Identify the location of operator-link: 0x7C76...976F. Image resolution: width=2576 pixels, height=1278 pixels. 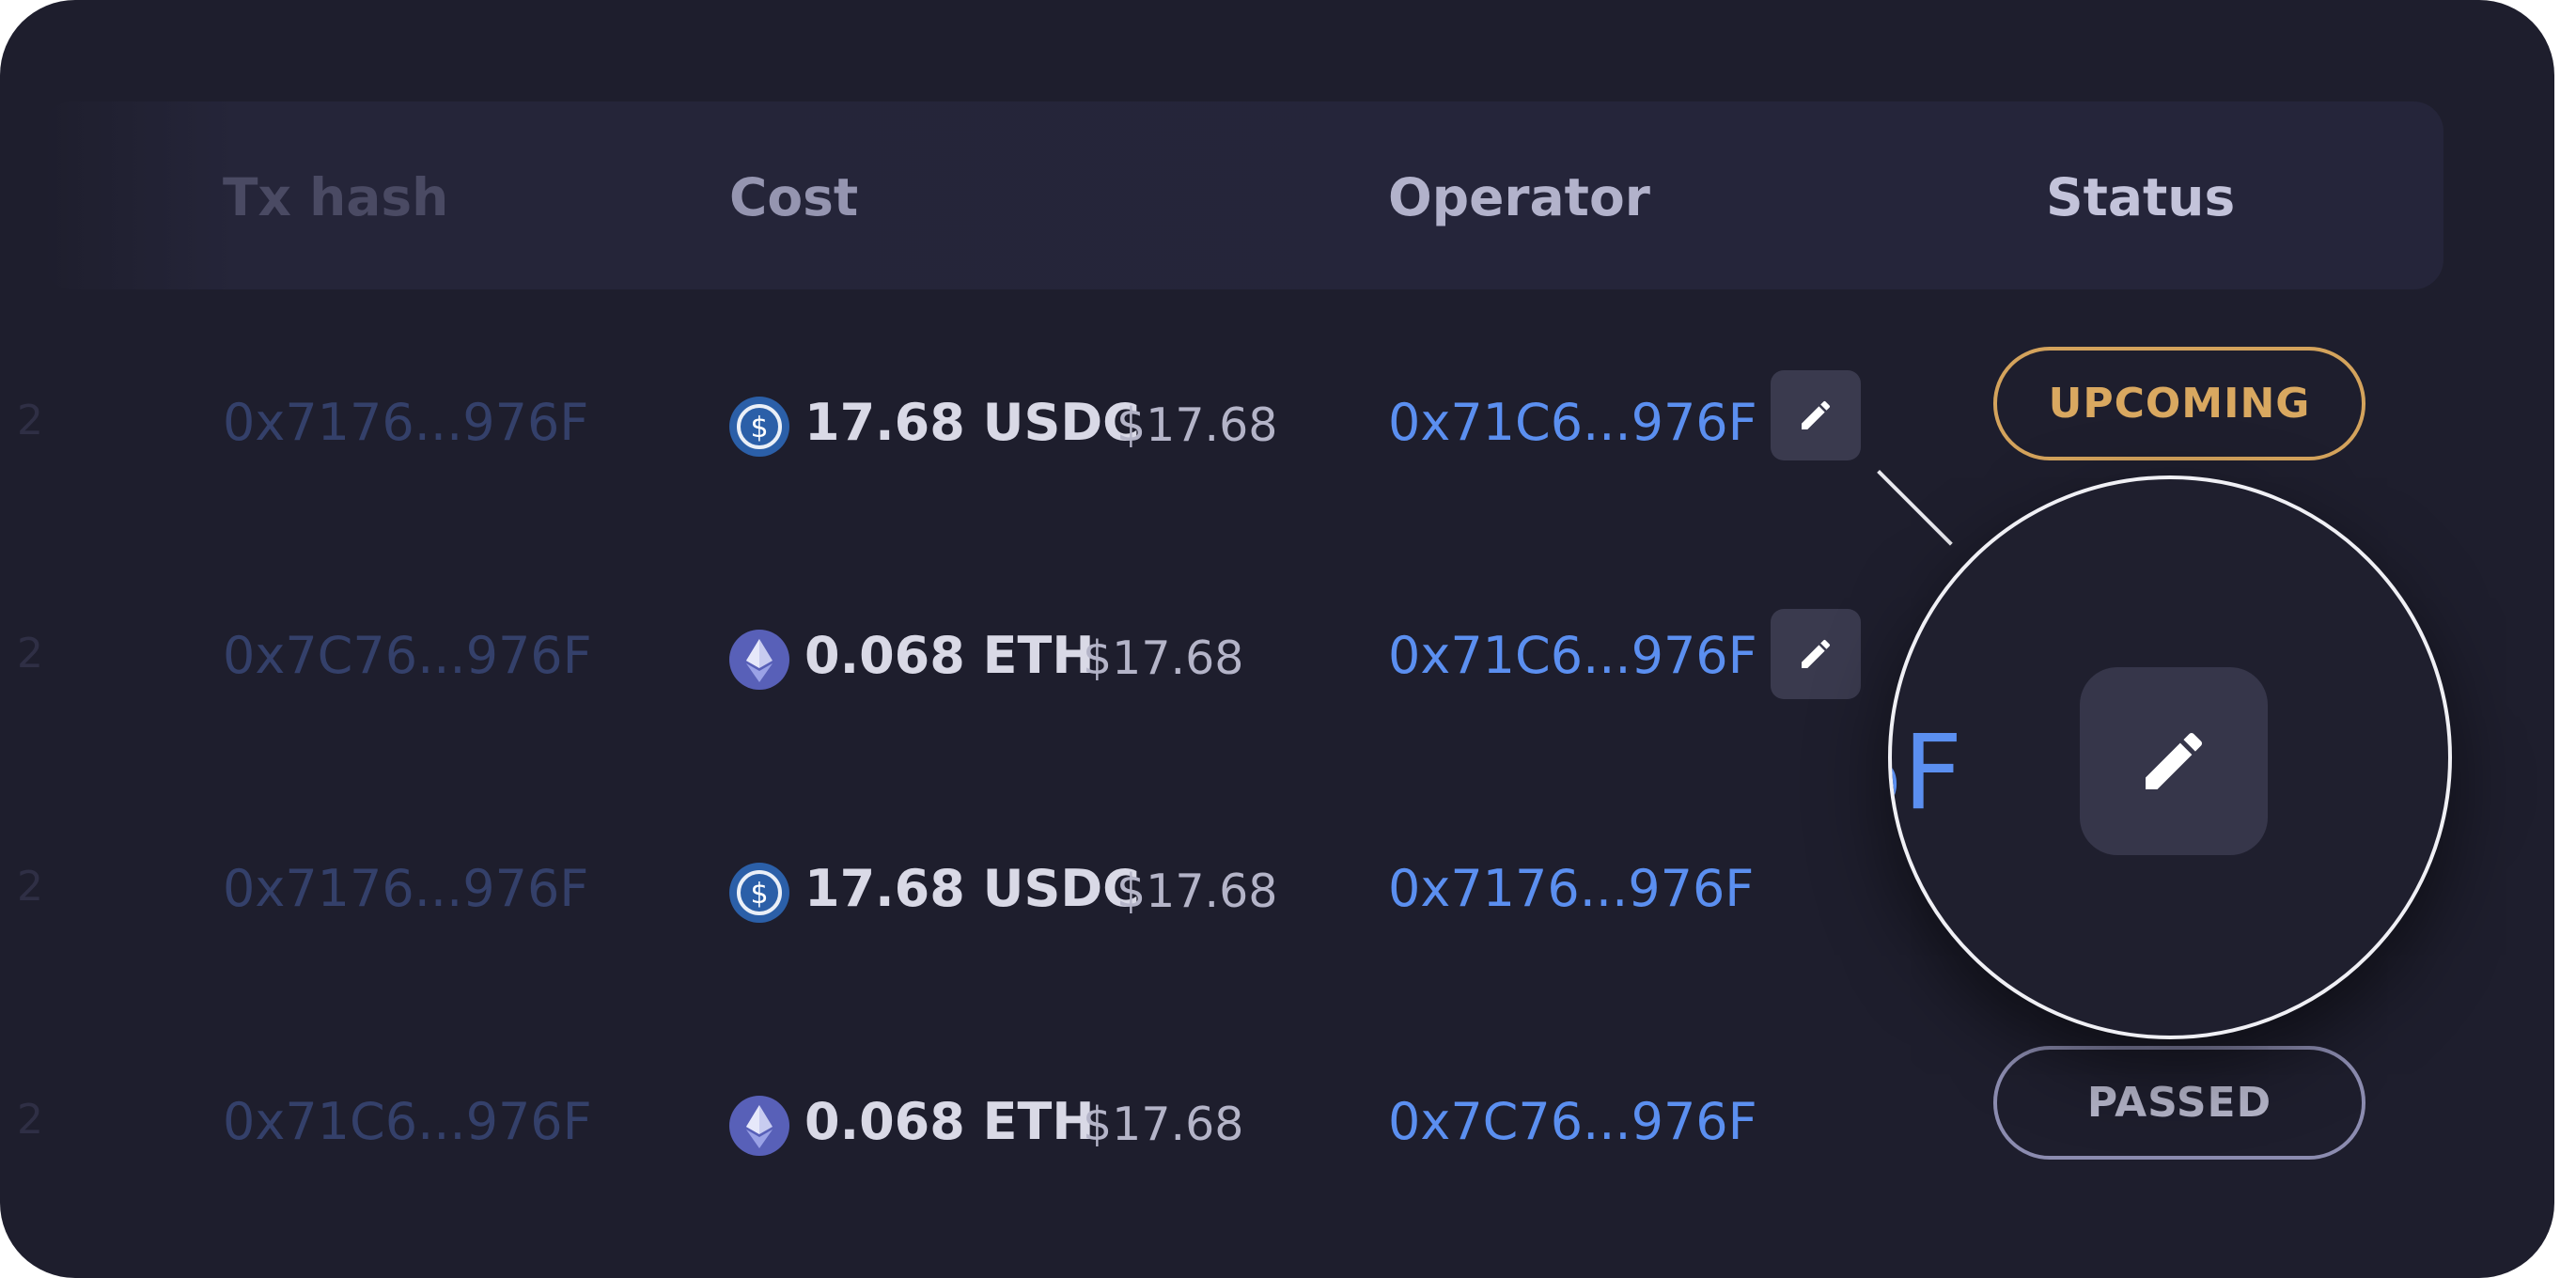
(1572, 1121).